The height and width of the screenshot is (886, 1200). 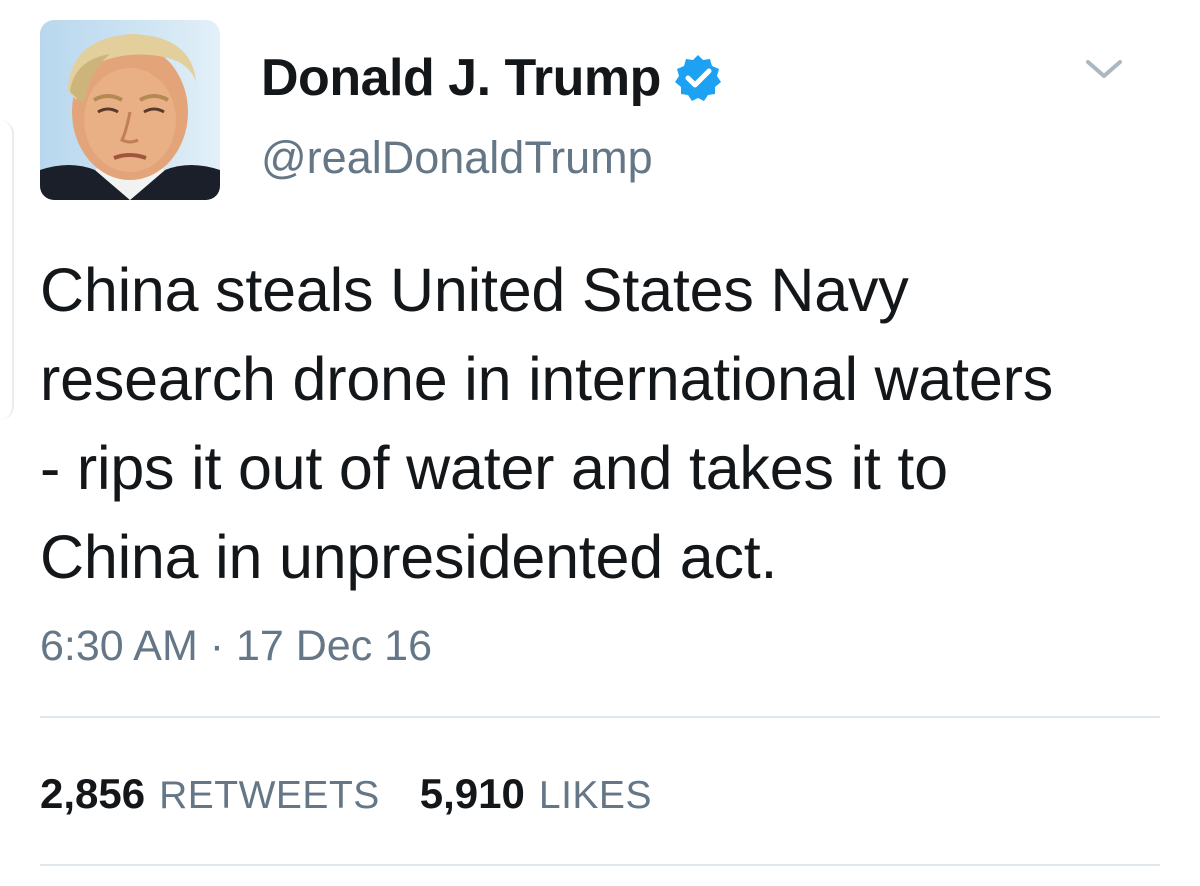 I want to click on display-name: Donald J. Trump, so click(x=492, y=78).